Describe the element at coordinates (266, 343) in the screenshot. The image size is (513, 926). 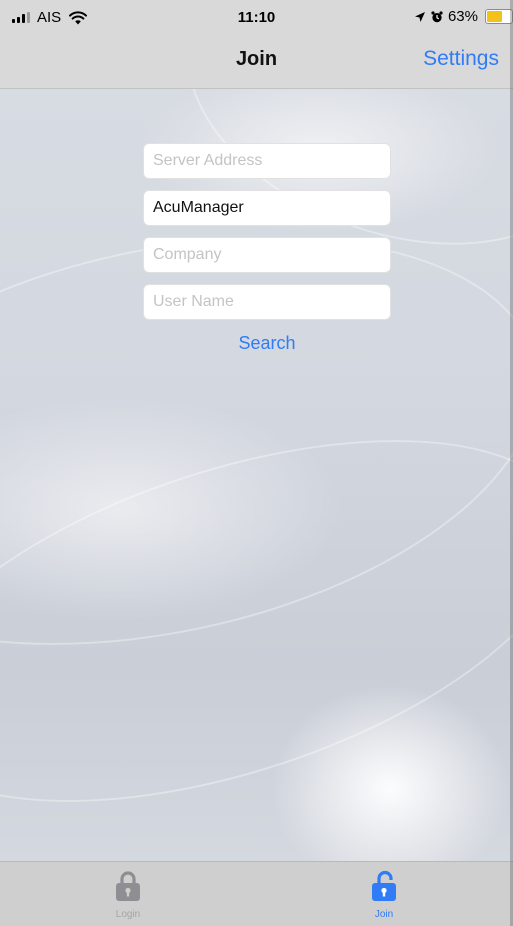
I see `search-button: Search` at that location.